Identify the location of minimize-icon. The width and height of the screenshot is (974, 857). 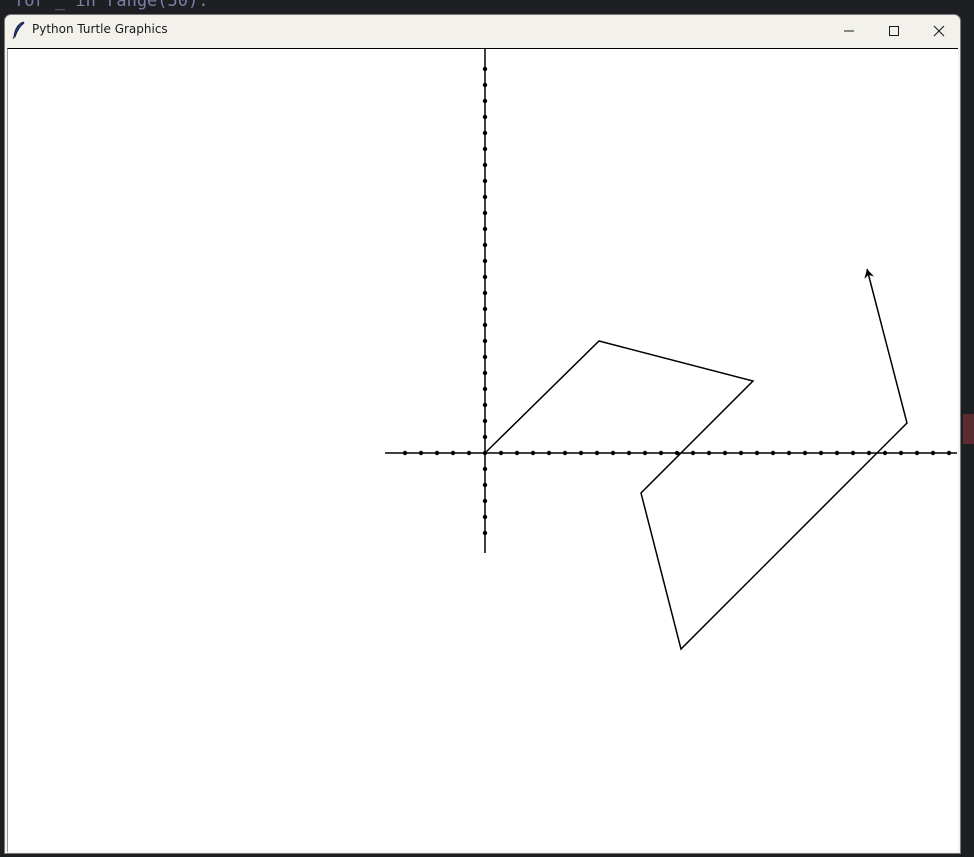
(849, 31).